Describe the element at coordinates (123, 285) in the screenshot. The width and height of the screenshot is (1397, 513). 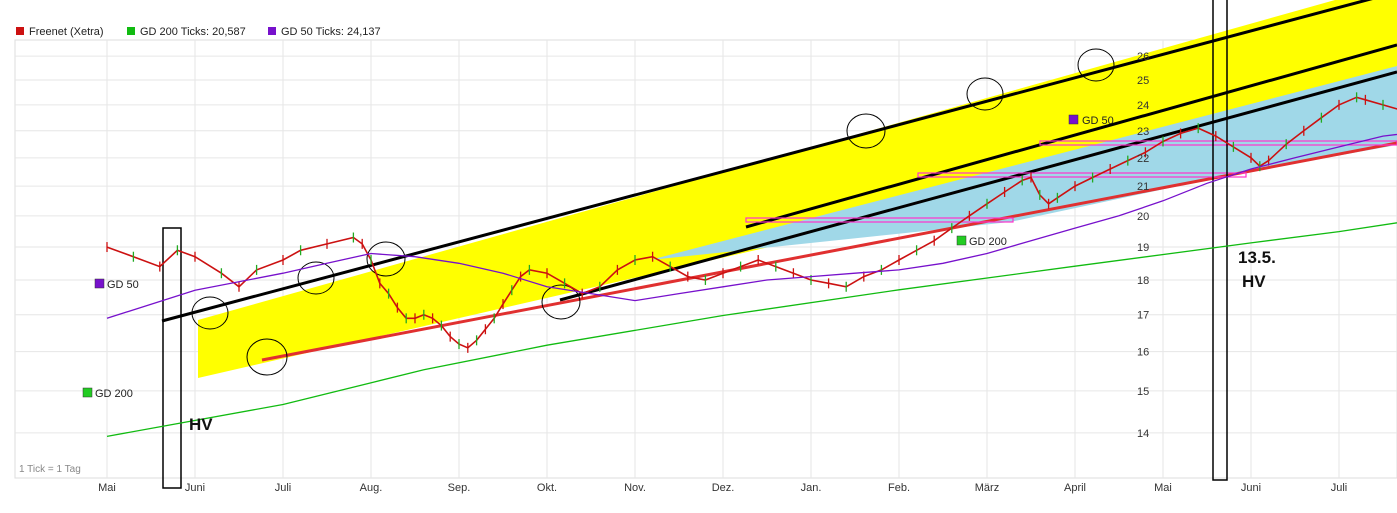
I see `gd50-label-left: GD 50` at that location.